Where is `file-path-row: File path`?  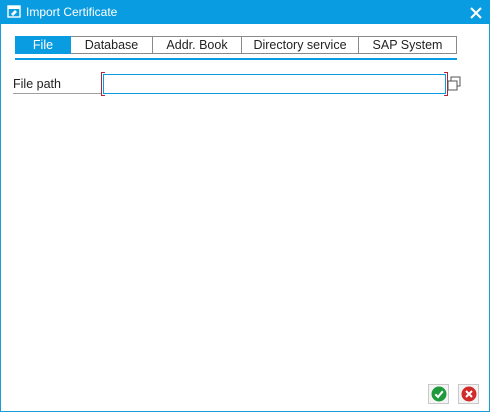 file-path-row: File path is located at coordinates (248, 84).